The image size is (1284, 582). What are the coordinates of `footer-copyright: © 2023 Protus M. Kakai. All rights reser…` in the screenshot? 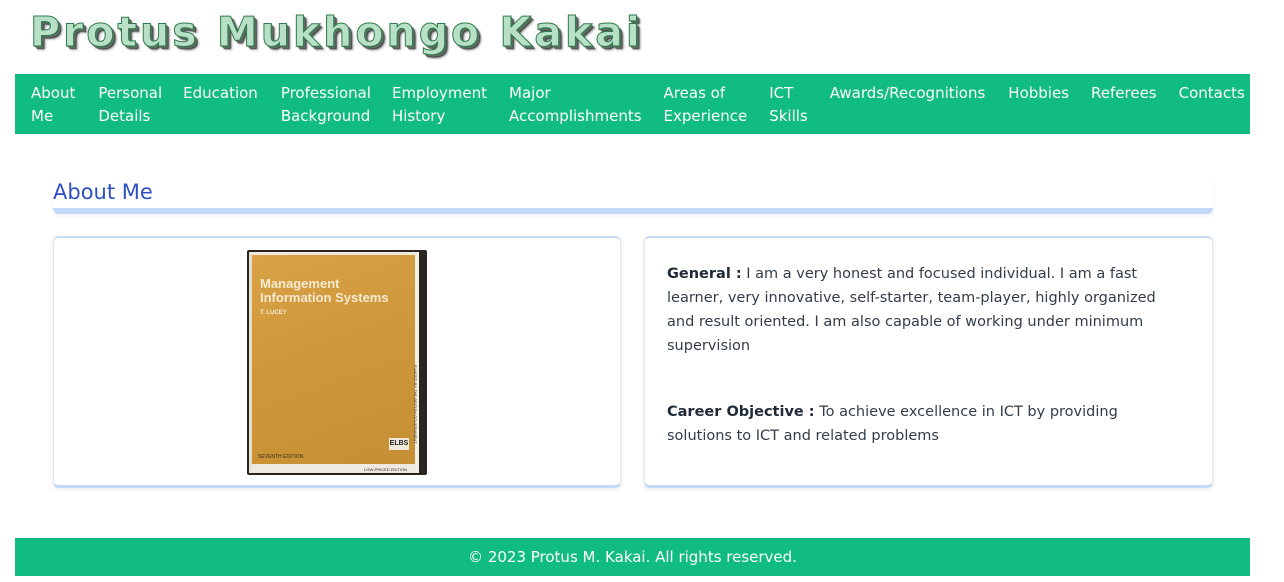 It's located at (632, 557).